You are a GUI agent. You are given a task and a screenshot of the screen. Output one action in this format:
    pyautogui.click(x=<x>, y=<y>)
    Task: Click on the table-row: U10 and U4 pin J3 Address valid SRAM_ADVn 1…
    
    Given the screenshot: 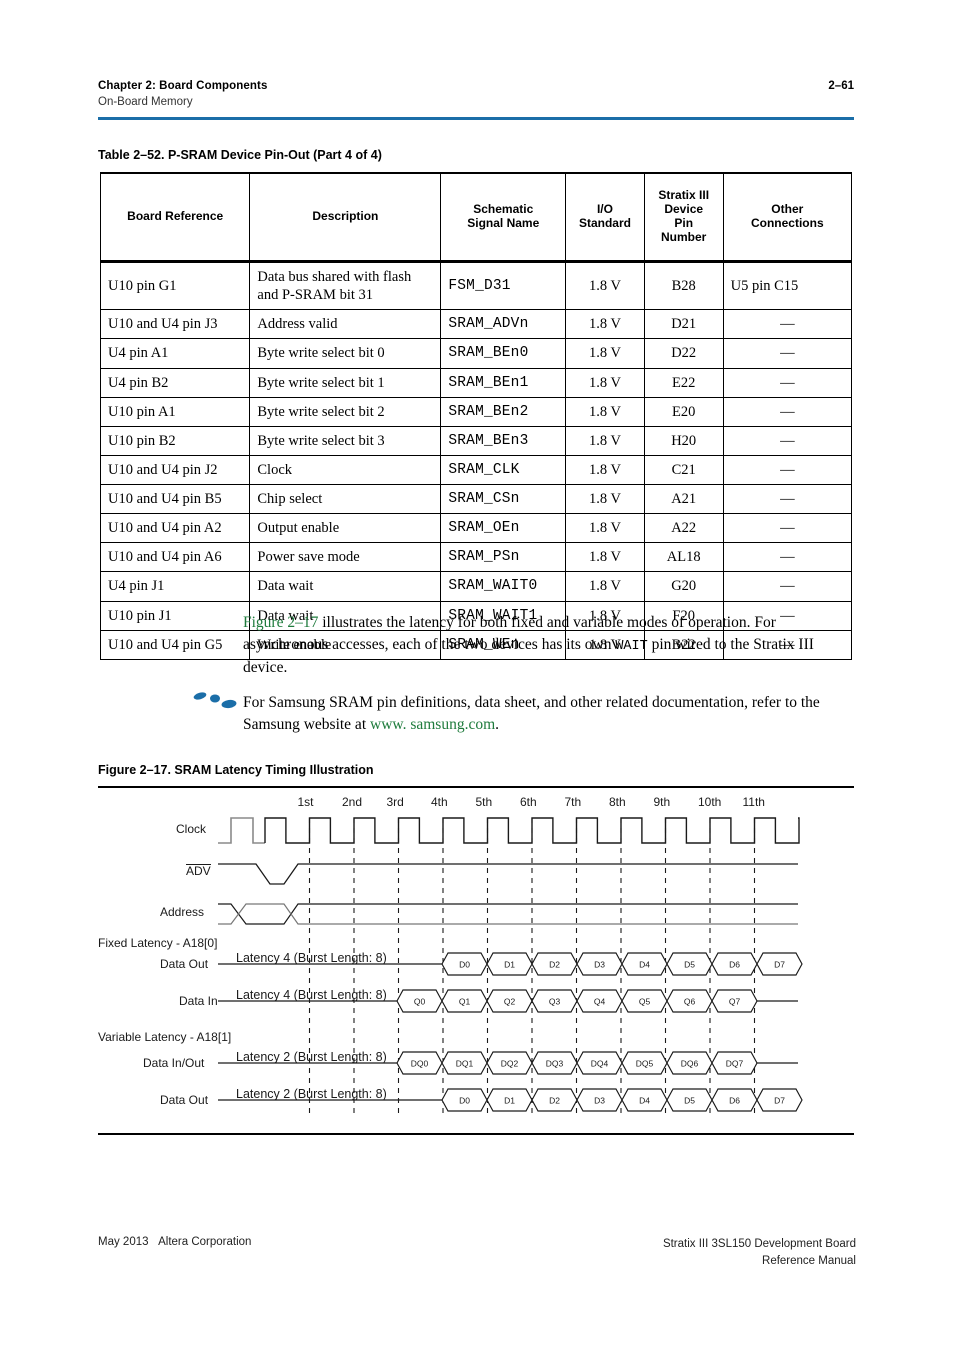 What is the action you would take?
    pyautogui.click(x=476, y=324)
    